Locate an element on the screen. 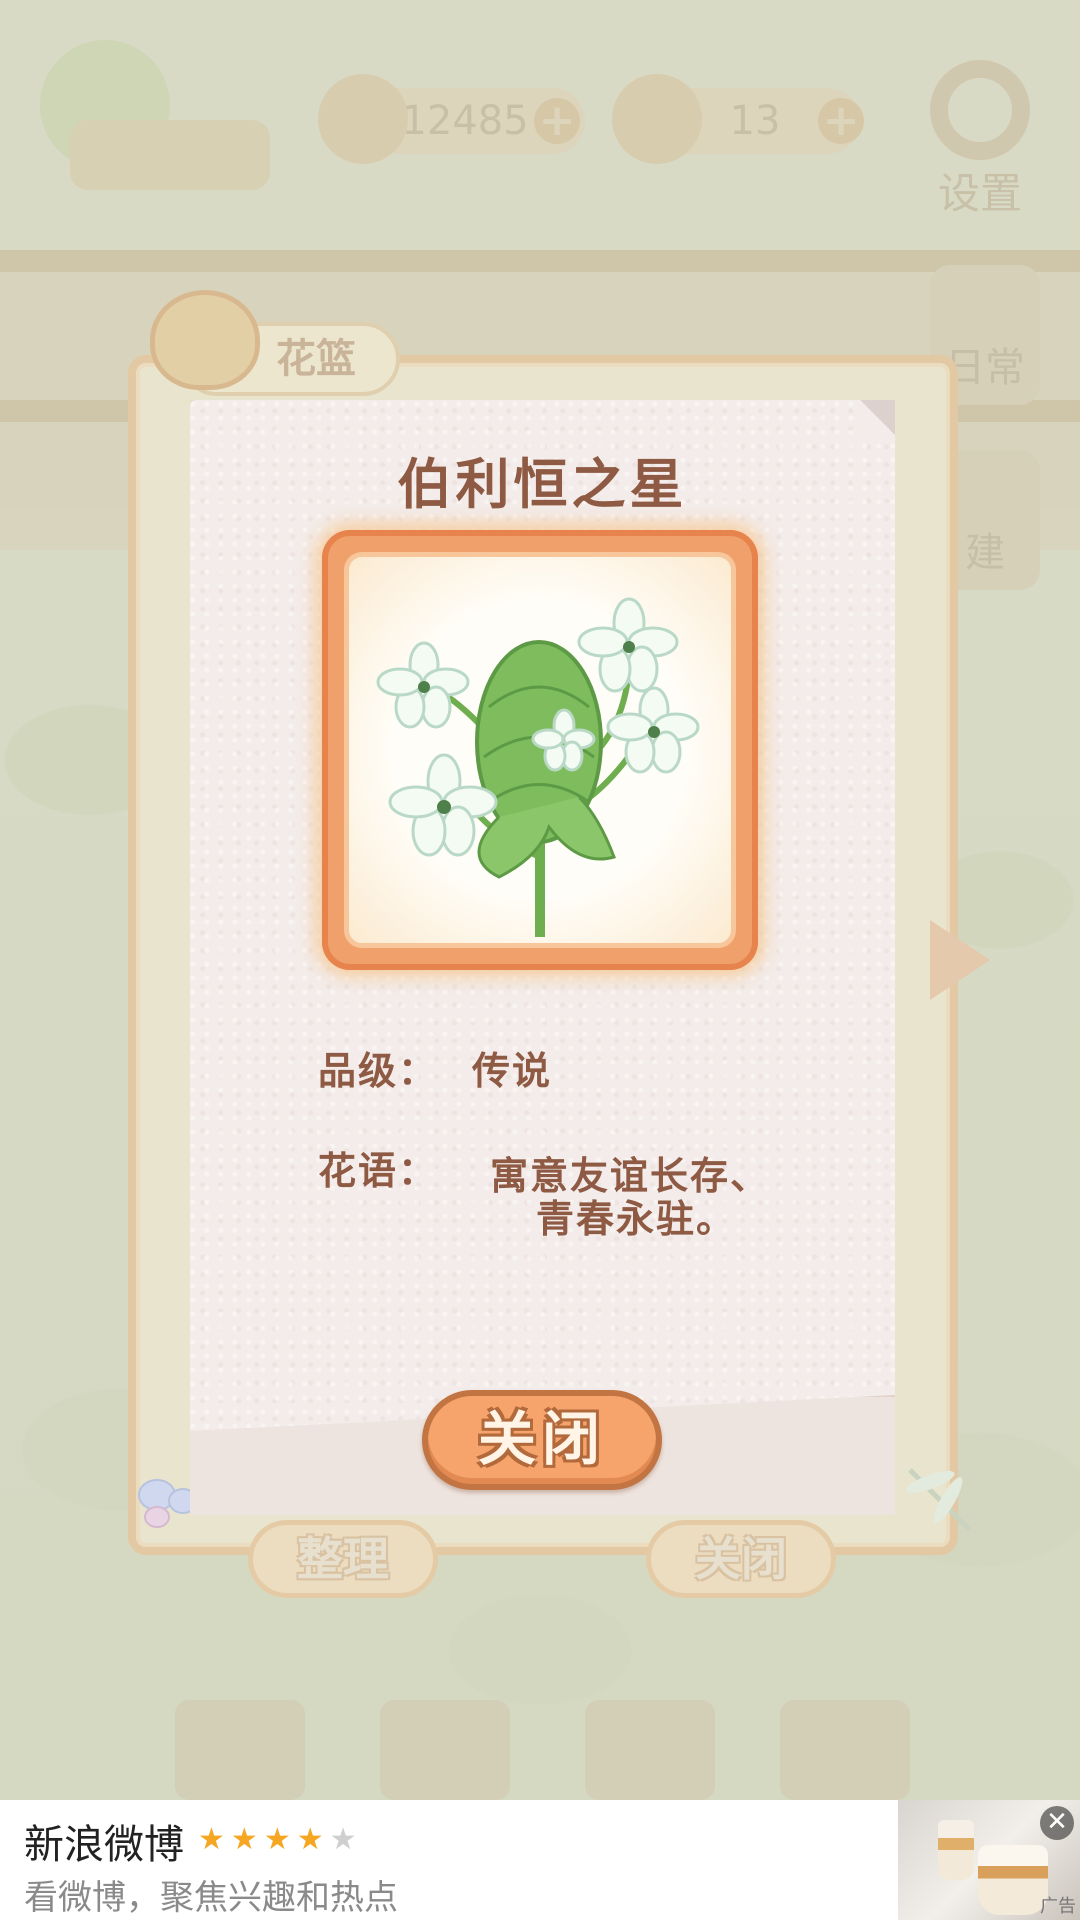 The width and height of the screenshot is (1080, 1920). ad-app-name: 新浪微博 is located at coordinates (104, 1845).